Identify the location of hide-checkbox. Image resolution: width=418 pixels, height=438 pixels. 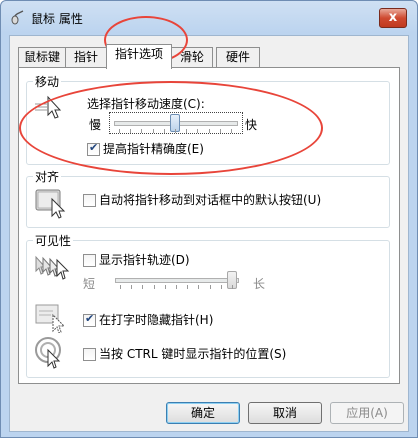
(89, 319).